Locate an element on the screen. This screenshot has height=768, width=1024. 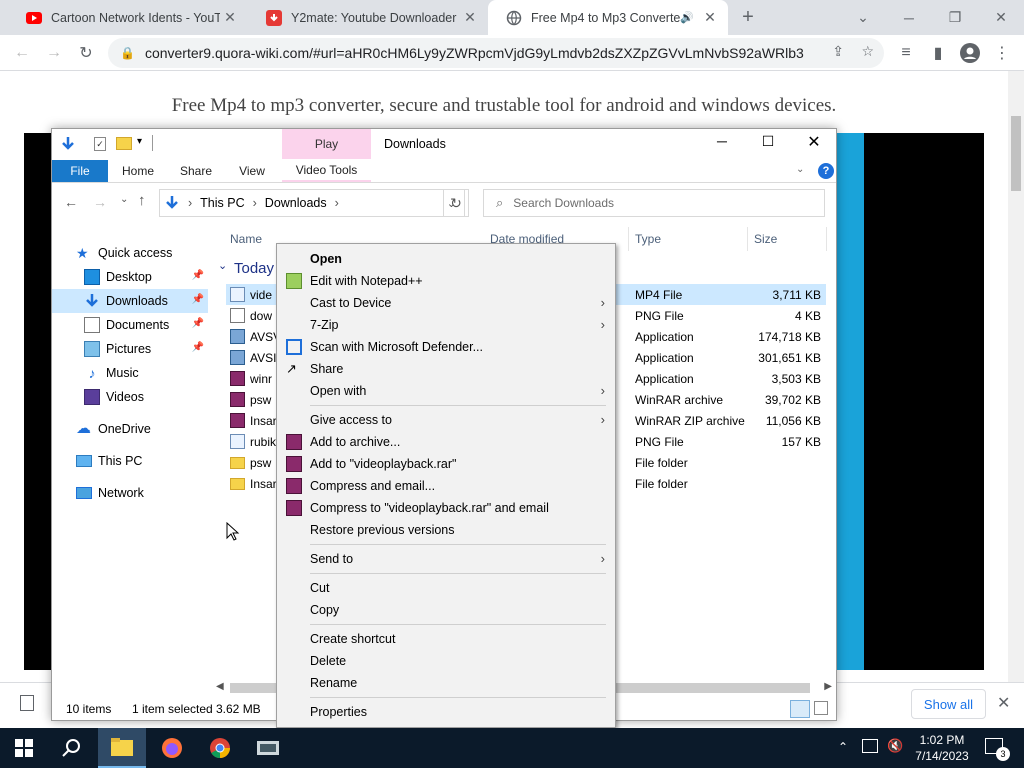
scroll-left-icon: ◀ is located at coordinates (220, 686).